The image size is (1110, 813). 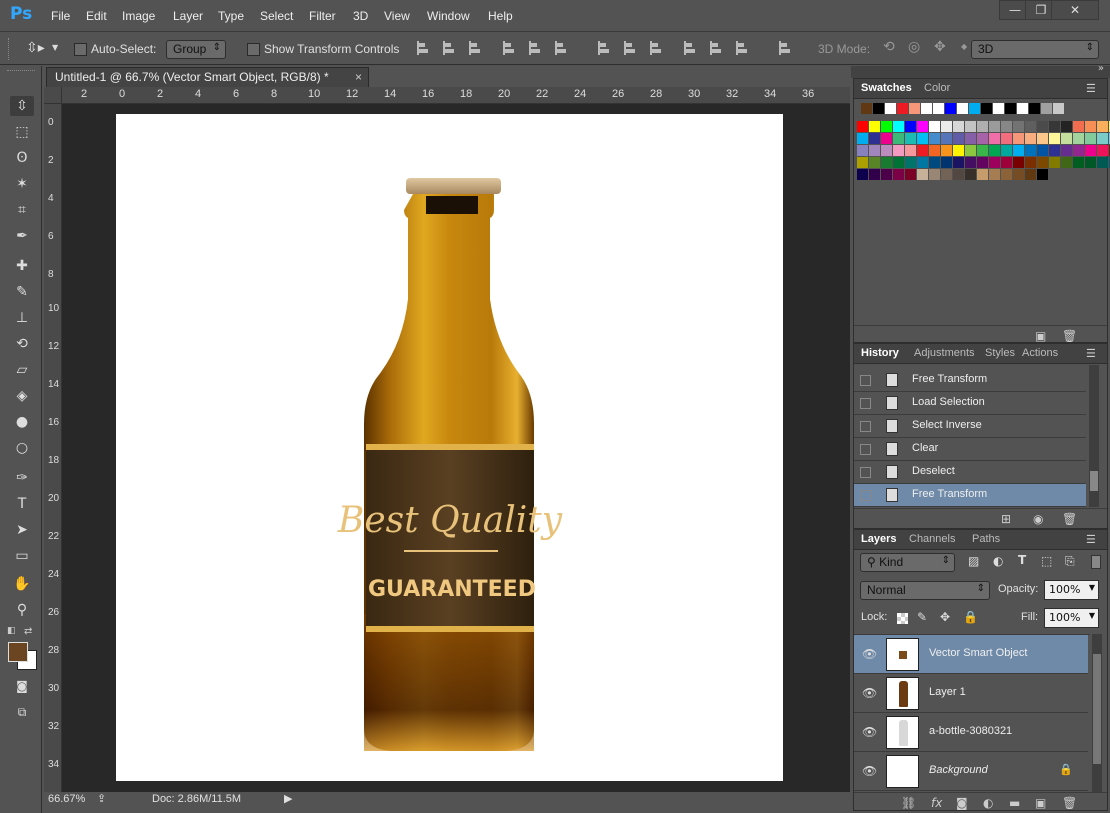 What do you see at coordinates (1101, 68) in the screenshot?
I see `collapse-panels-icon: »` at bounding box center [1101, 68].